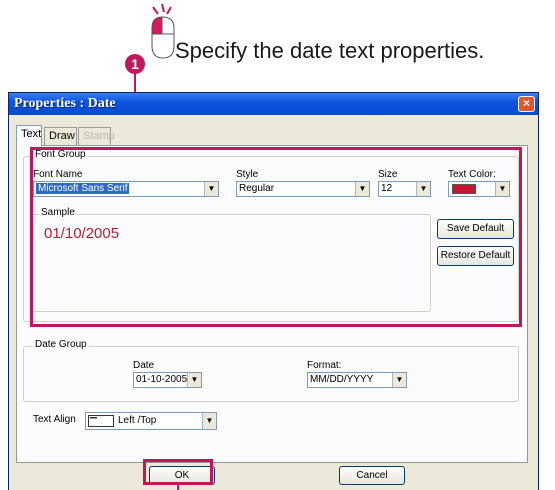 The width and height of the screenshot is (555, 490). Describe the element at coordinates (330, 50) in the screenshot. I see `instruction-text: Specify the date text properties.` at that location.